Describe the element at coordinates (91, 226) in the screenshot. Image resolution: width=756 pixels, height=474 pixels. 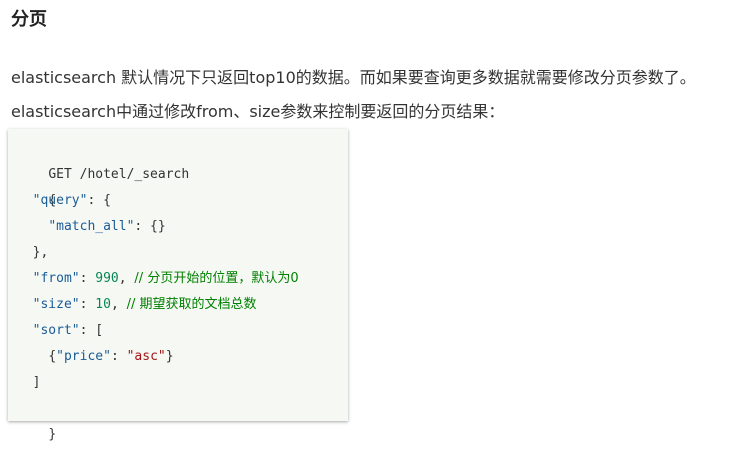
I see `match-all-key: "match_all"` at that location.